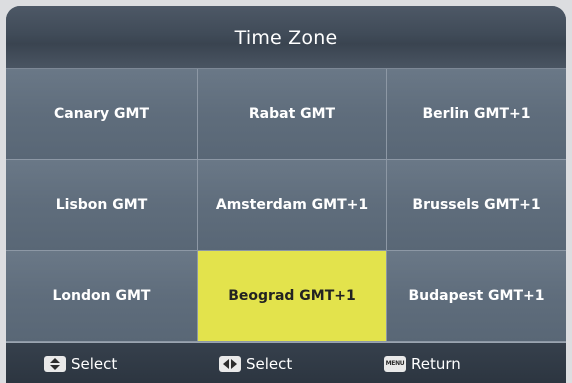  What do you see at coordinates (476, 114) in the screenshot?
I see `time-zone-option-berlin: Berlin GMT+1` at bounding box center [476, 114].